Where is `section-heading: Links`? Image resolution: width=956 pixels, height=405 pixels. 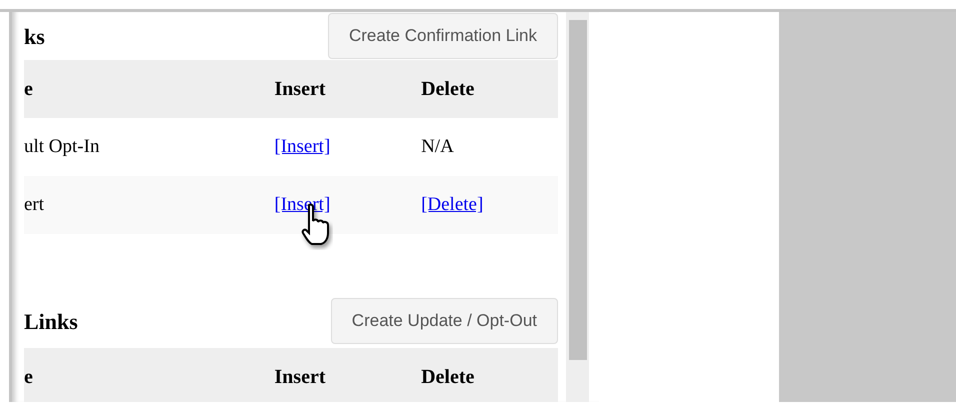 section-heading: Links is located at coordinates (51, 322).